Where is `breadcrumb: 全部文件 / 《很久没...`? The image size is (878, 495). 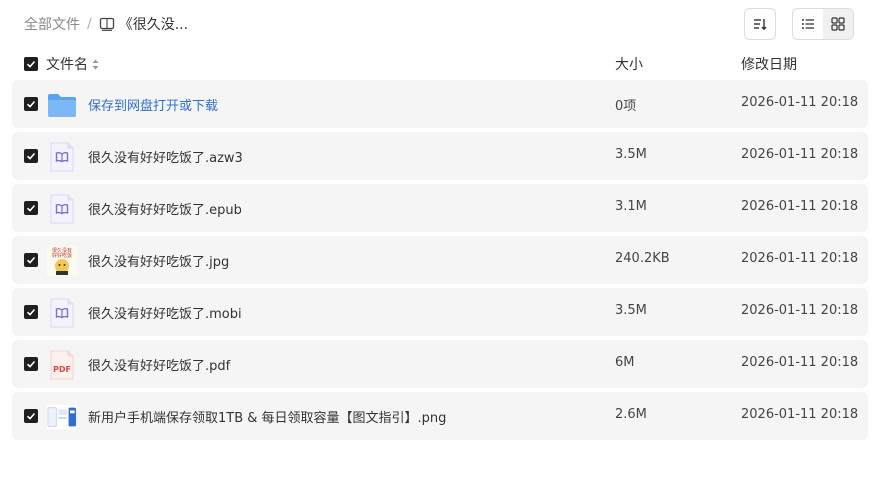 breadcrumb: 全部文件 / 《很久没... is located at coordinates (106, 24).